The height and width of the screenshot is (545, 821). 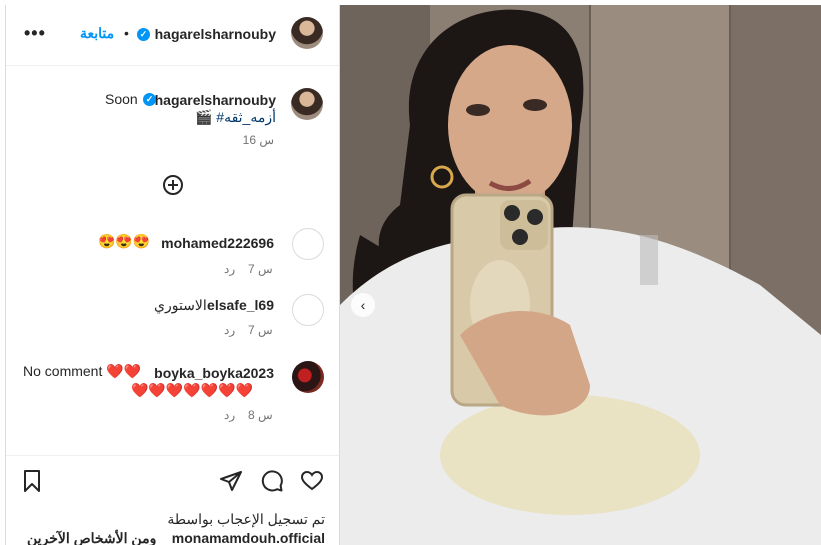 What do you see at coordinates (215, 34) in the screenshot?
I see `author-username: hagarelsharnouby` at bounding box center [215, 34].